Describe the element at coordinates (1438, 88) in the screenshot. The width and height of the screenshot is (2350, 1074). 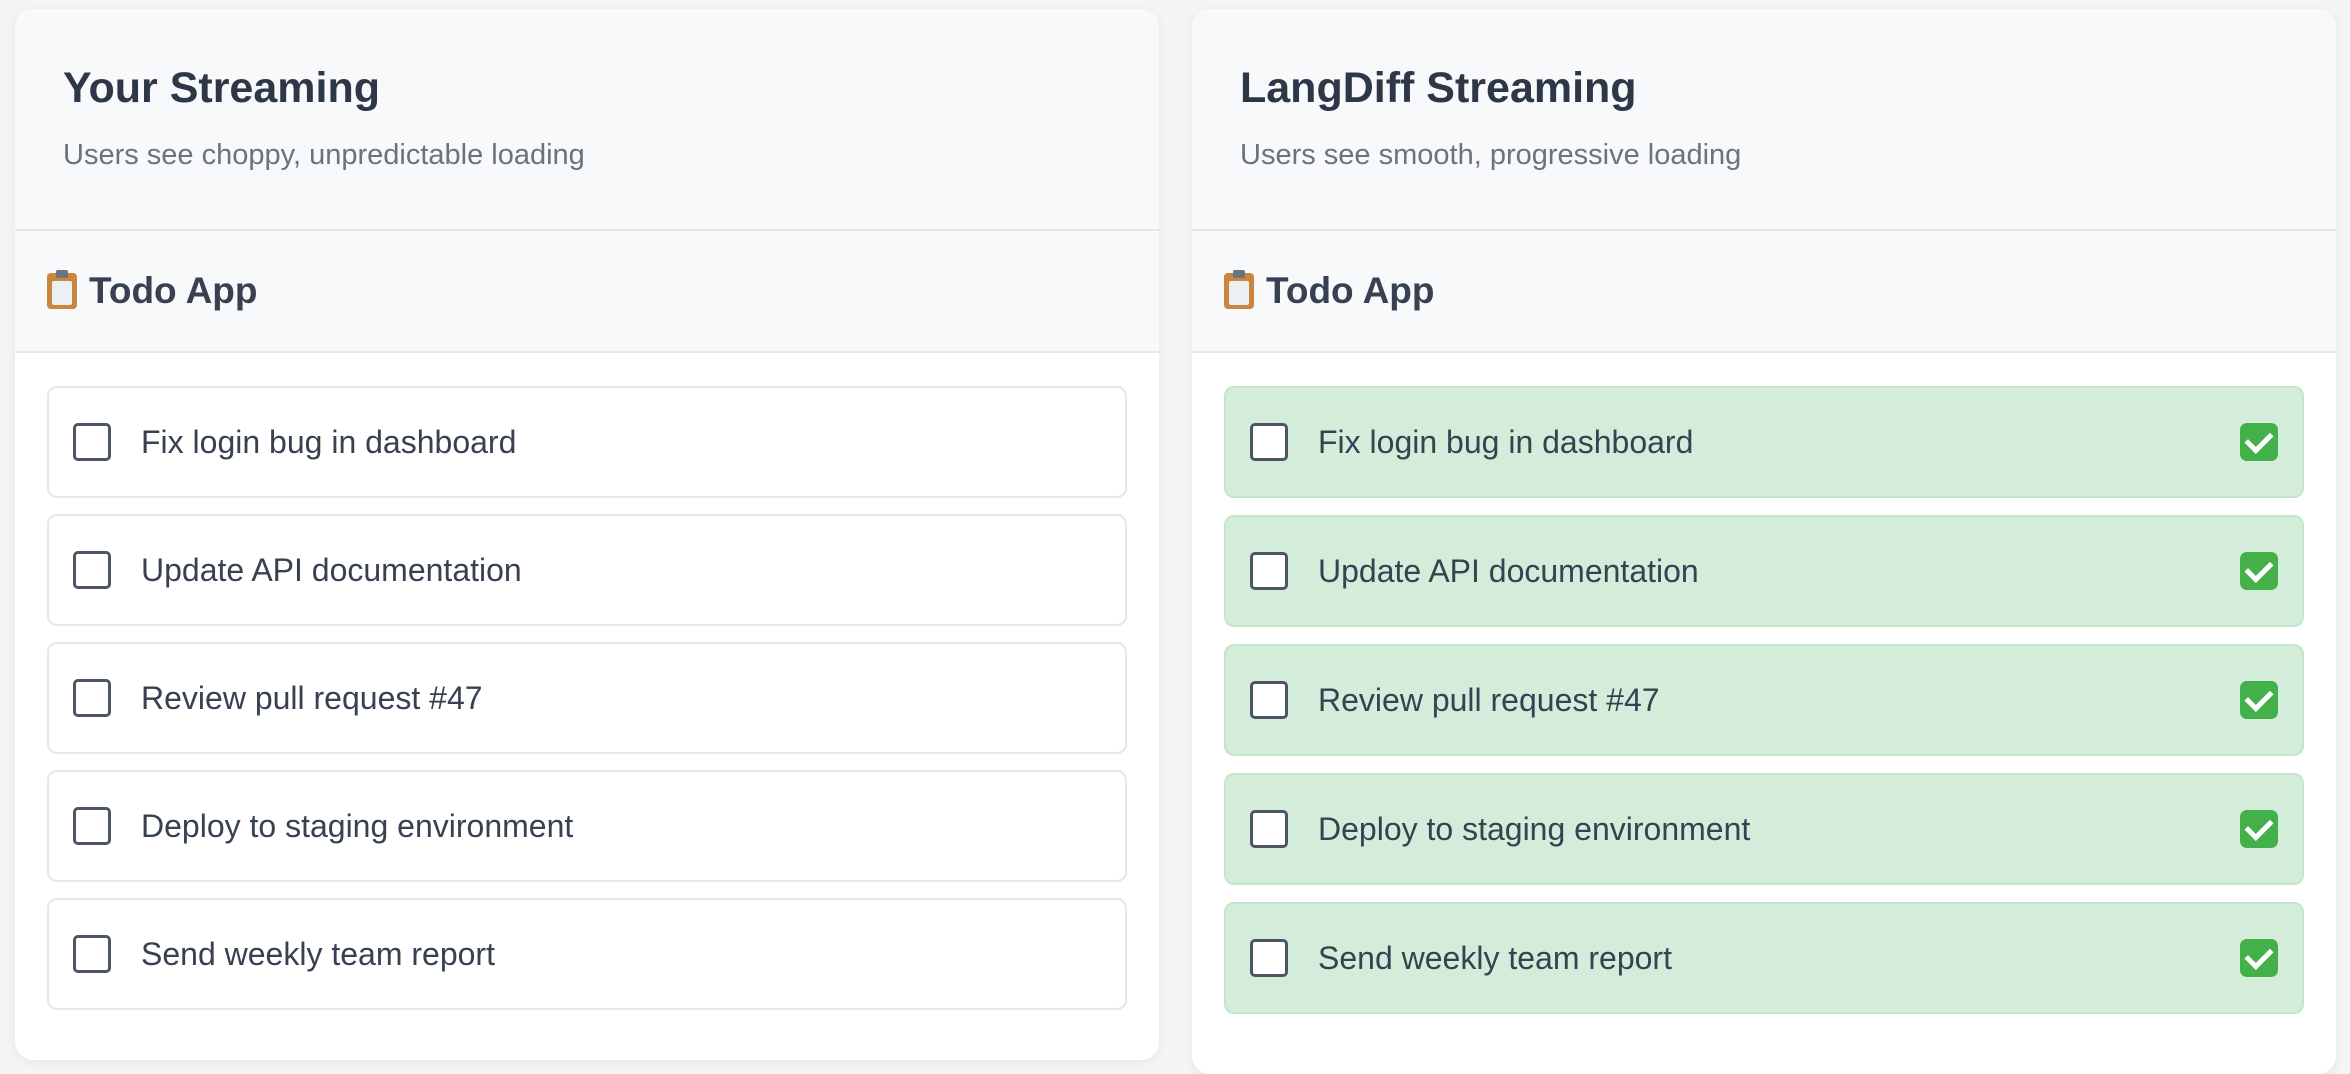
I see `panel-title: LangDiff Streaming` at that location.